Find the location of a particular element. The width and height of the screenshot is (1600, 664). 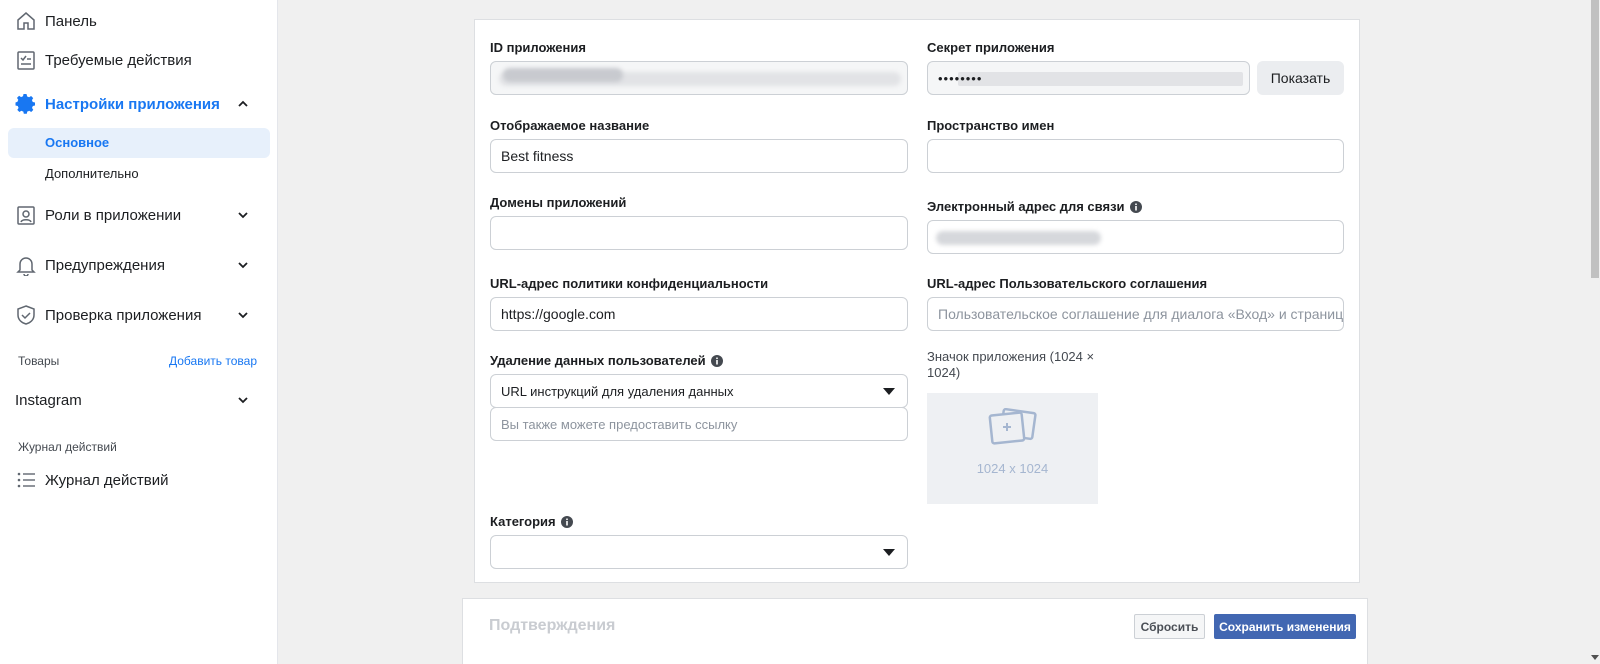

sidebar-subitem-label: Основное is located at coordinates (77, 142).